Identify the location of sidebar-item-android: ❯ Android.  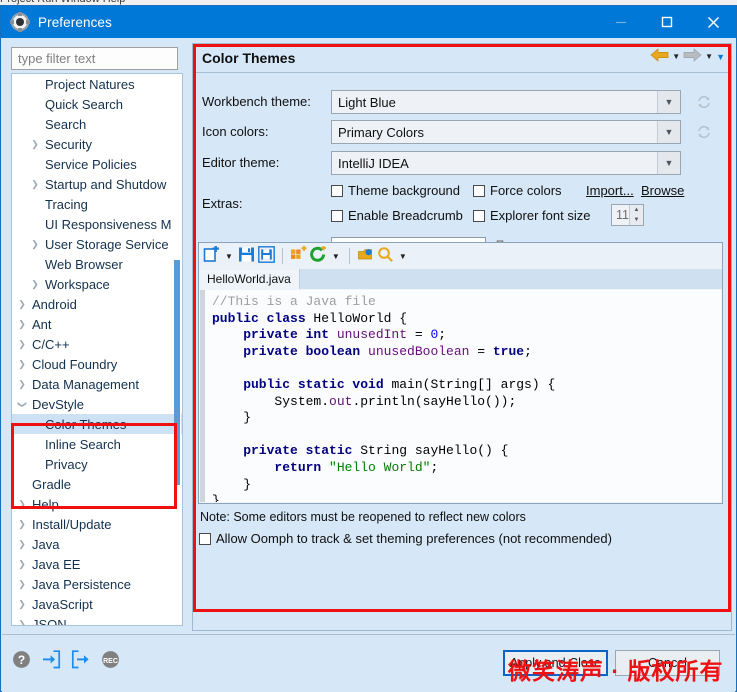
(97, 304).